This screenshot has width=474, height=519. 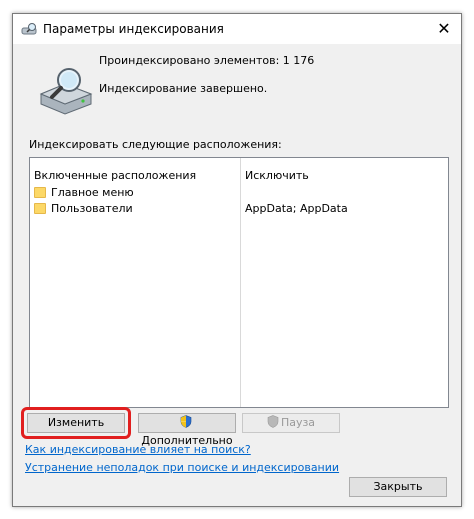 I want to click on how-indexing-affects-link: Как индексирование влияет на поиск?, so click(x=138, y=449).